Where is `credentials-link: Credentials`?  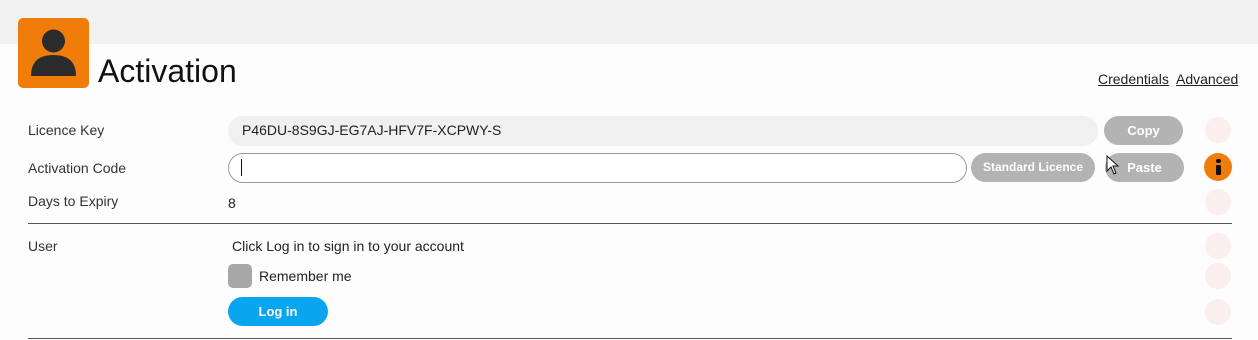
credentials-link: Credentials is located at coordinates (1133, 79).